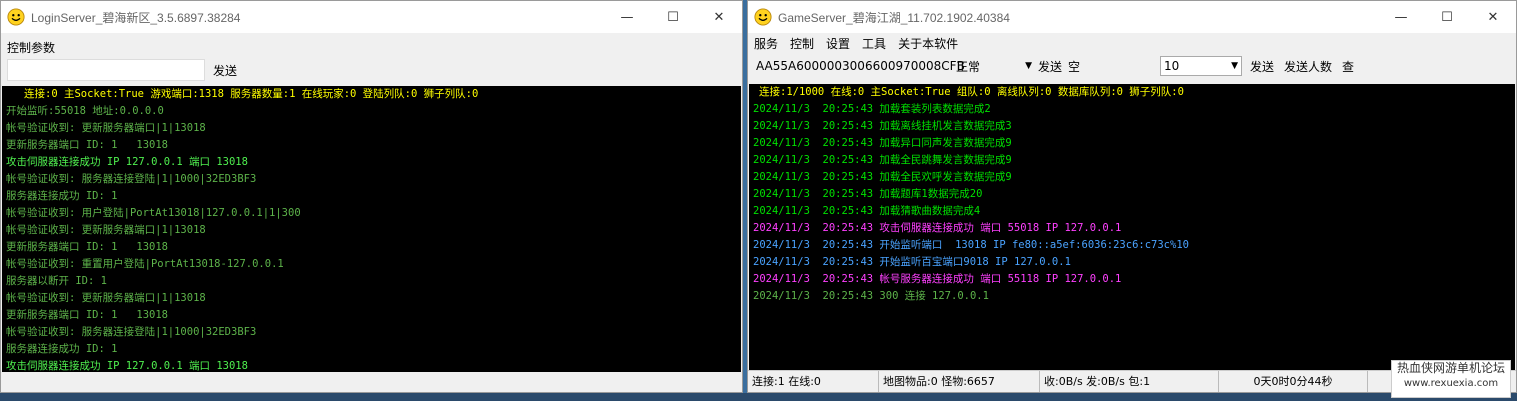 The image size is (1517, 401). Describe the element at coordinates (882, 126) in the screenshot. I see `log-line: 2024/11/3 20:25:43 加载离线挂机发言数据完成3` at that location.